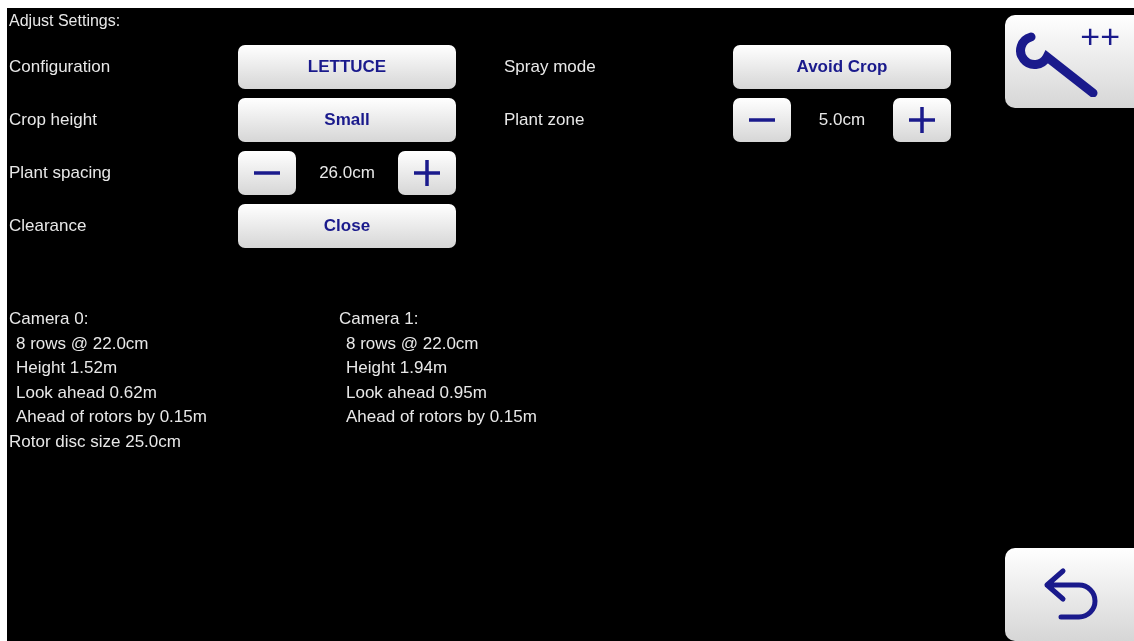  Describe the element at coordinates (347, 173) in the screenshot. I see `setting-value: 26.0cm` at that location.